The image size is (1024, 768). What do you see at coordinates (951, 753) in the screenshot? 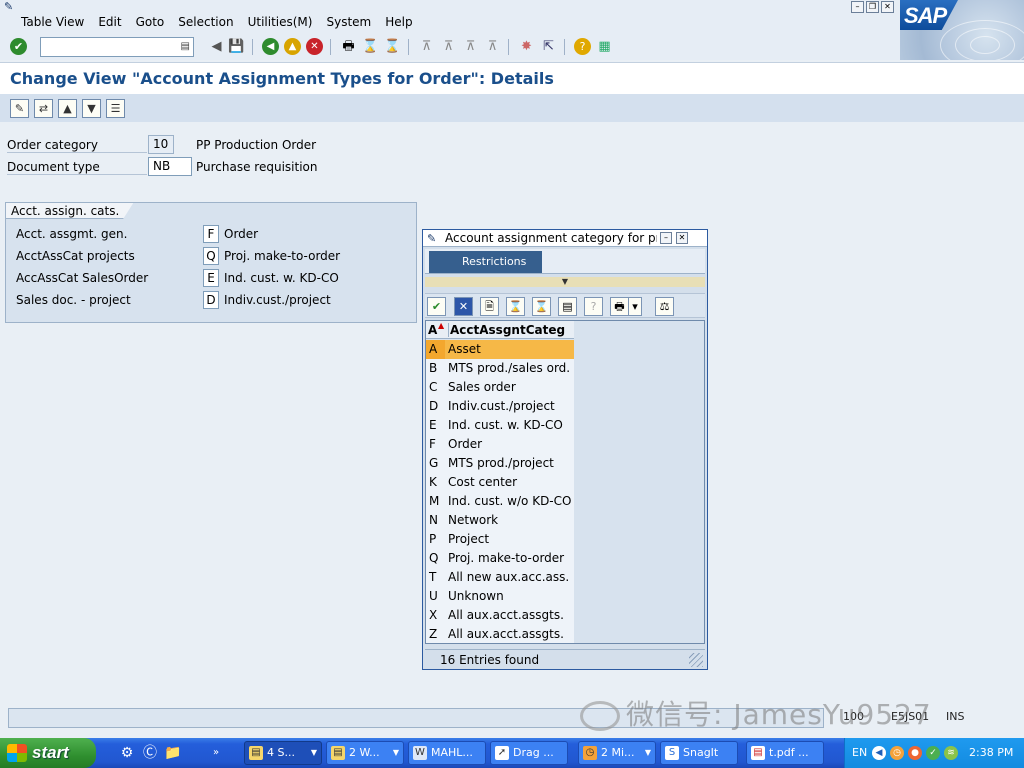
I see `tray-wireless-icon: ≋` at bounding box center [951, 753].